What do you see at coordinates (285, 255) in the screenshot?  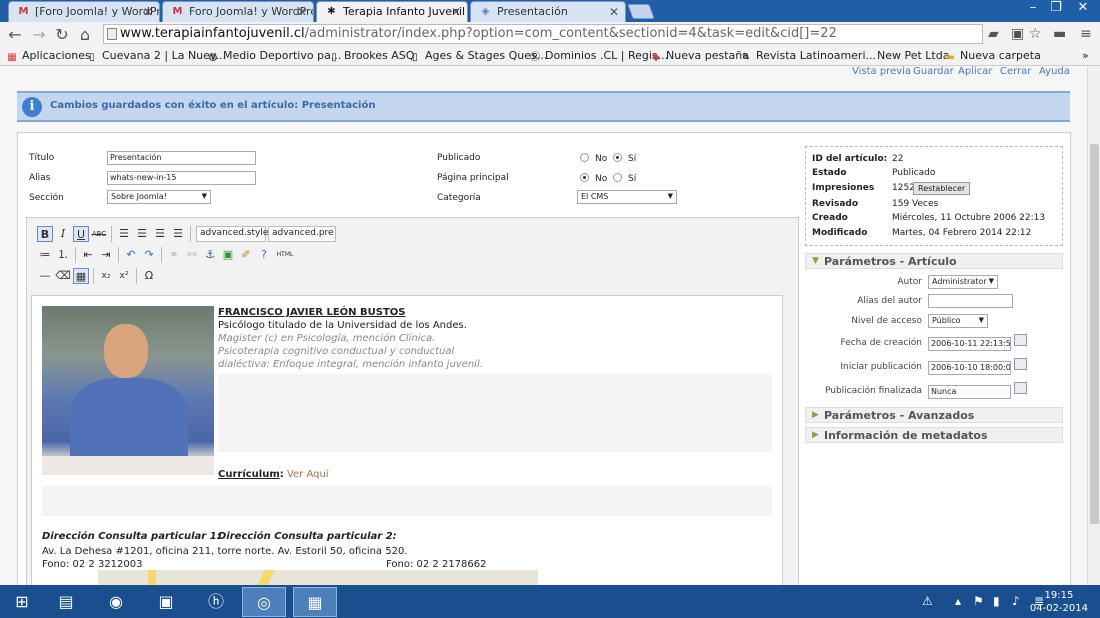 I see `html-source-icon: HTML` at bounding box center [285, 255].